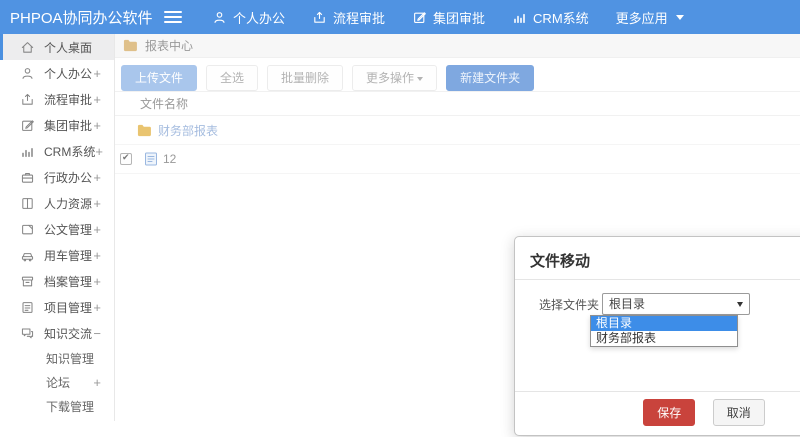  I want to click on sidebar-item-personal-desktop: 个人桌面, so click(57, 47).